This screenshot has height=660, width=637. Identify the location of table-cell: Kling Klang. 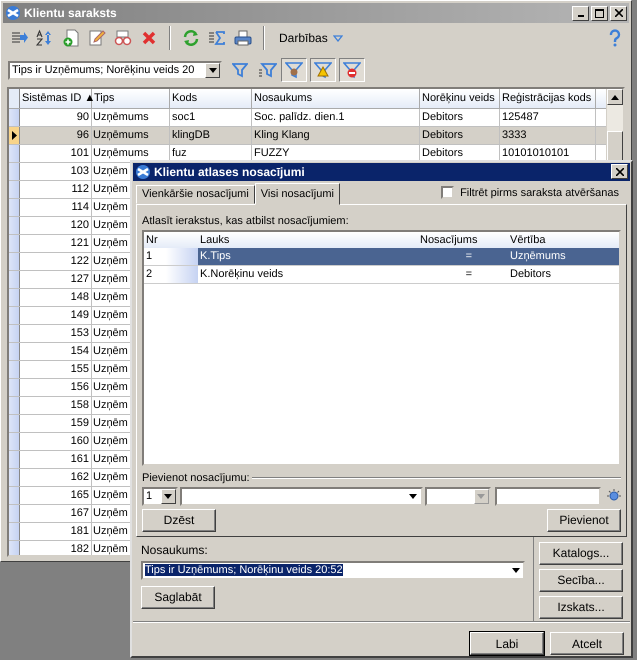
(336, 135).